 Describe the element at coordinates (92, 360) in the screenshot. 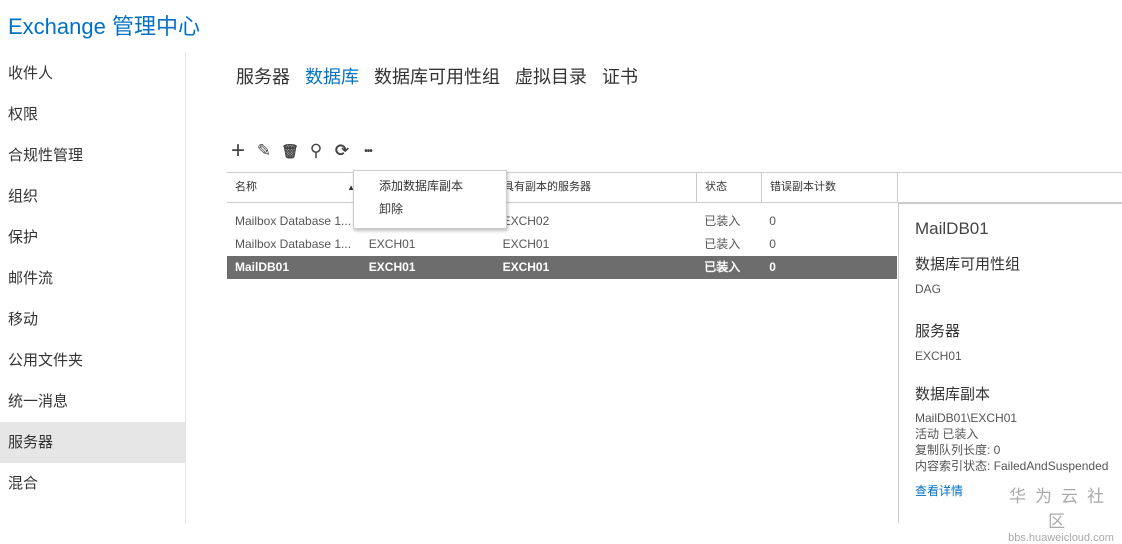

I see `sidebar-item-public-folders: 公用文件夹` at that location.